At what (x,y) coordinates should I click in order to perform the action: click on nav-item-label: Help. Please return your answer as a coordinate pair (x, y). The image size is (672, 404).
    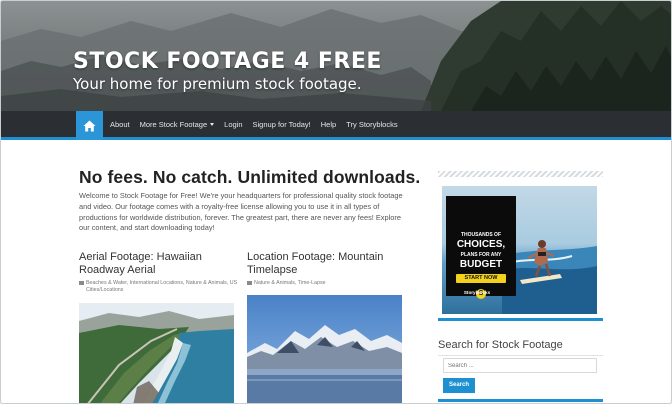
    Looking at the image, I should click on (328, 124).